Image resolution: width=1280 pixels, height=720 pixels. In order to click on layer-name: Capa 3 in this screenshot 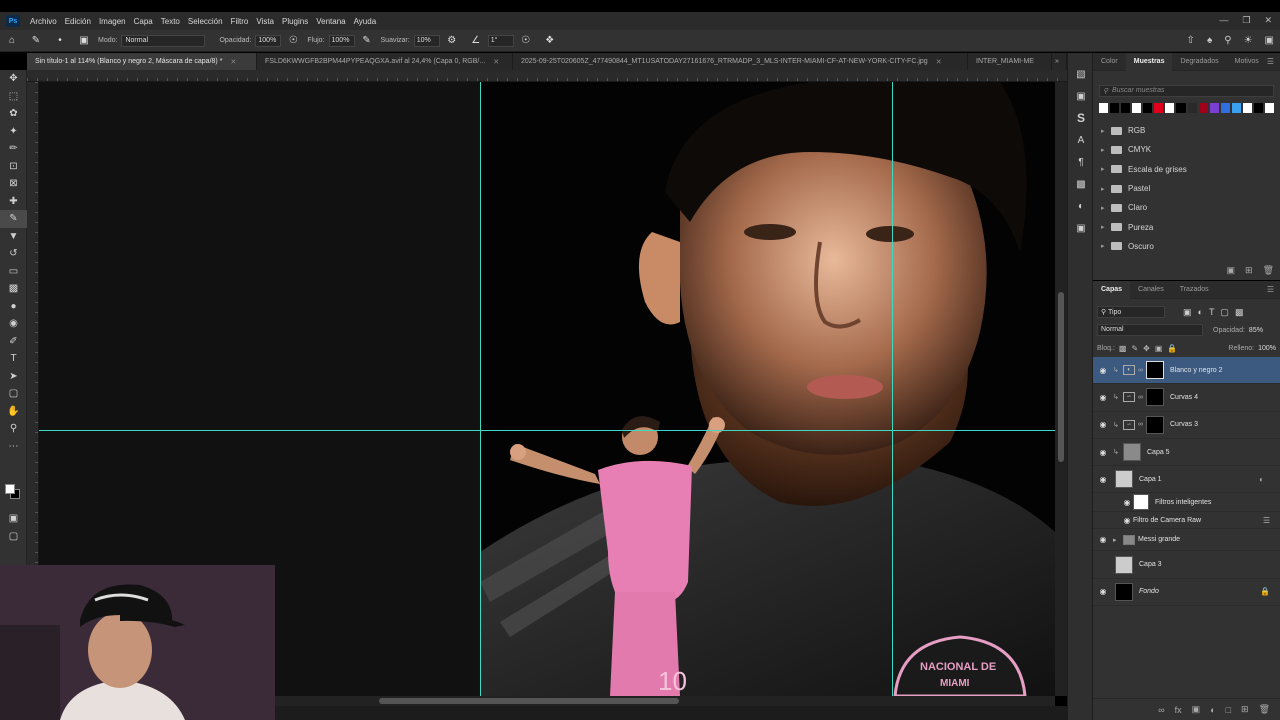, I will do `click(1150, 564)`.